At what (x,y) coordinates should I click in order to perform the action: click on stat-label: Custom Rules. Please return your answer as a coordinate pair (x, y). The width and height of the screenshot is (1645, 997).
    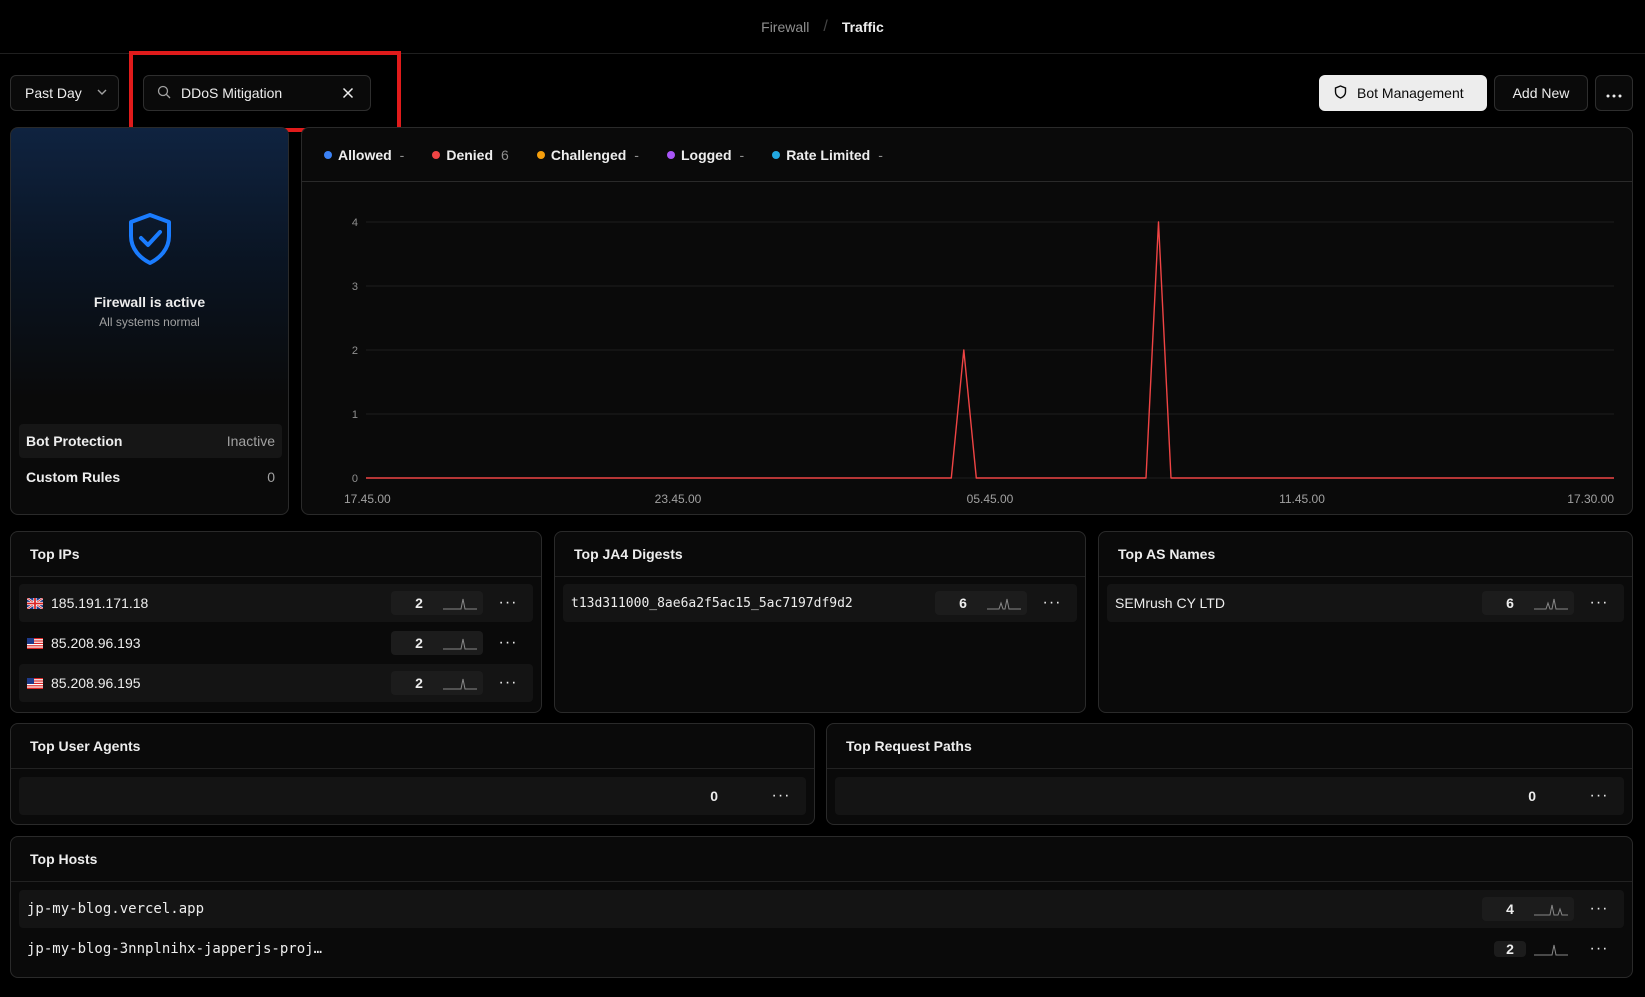
    Looking at the image, I should click on (73, 477).